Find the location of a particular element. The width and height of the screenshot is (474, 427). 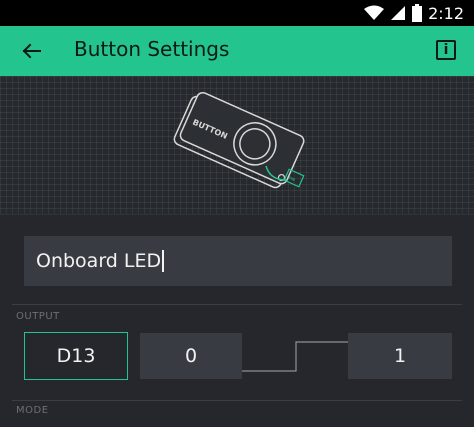

cellular-signal-icon is located at coordinates (398, 13).